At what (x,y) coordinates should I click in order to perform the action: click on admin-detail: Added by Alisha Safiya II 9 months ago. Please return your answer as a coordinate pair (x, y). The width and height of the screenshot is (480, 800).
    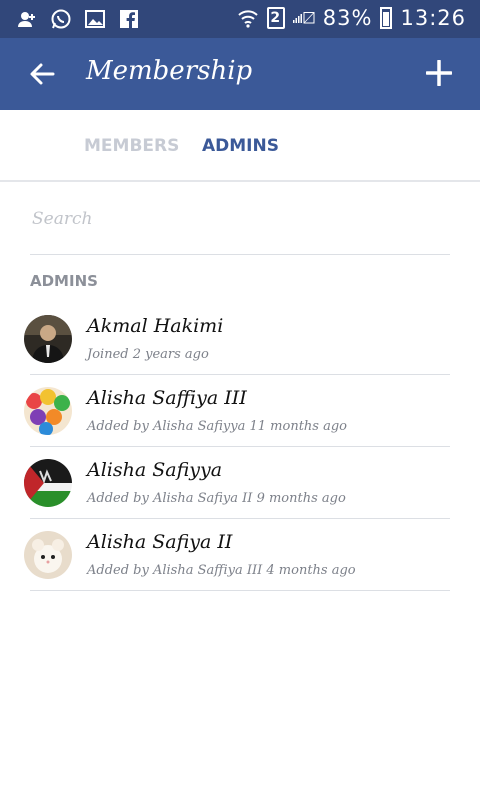
    Looking at the image, I should click on (216, 498).